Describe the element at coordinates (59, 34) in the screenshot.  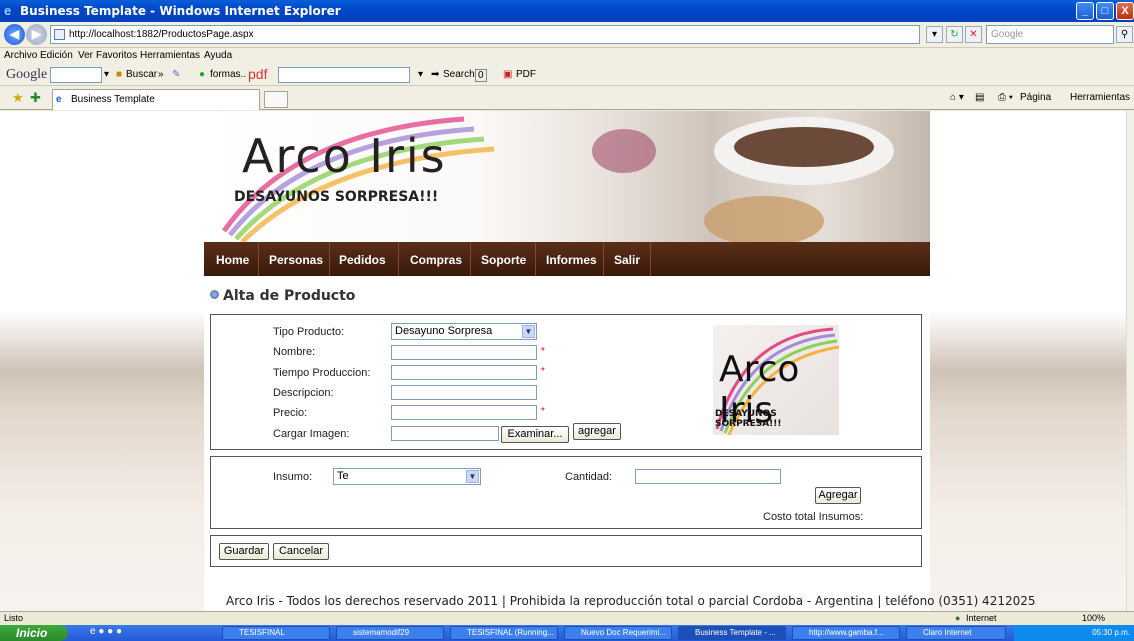
I see `page-icon` at that location.